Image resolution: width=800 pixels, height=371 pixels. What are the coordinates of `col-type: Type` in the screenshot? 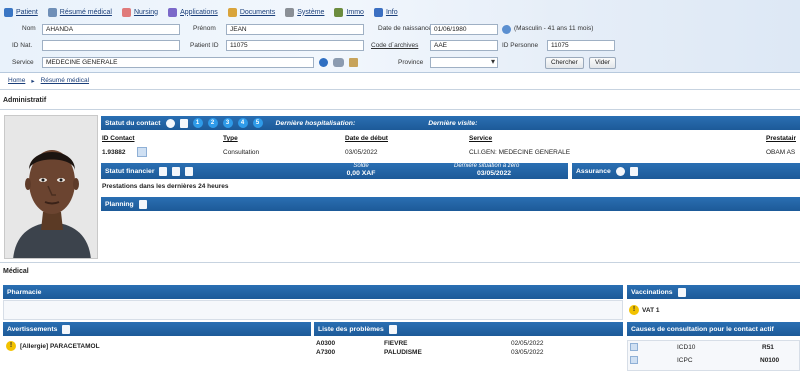 It's located at (230, 138).